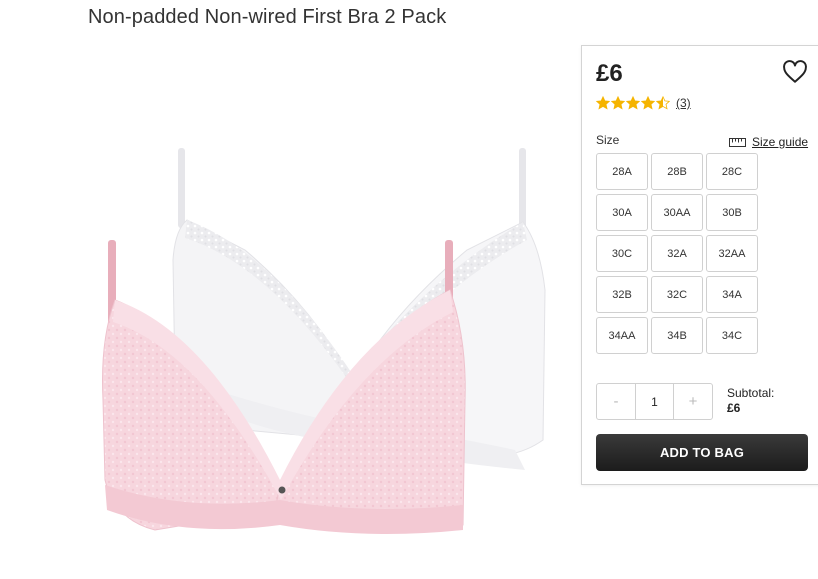 The height and width of the screenshot is (579, 818). Describe the element at coordinates (732, 294) in the screenshot. I see `size-option-34a: 34A` at that location.